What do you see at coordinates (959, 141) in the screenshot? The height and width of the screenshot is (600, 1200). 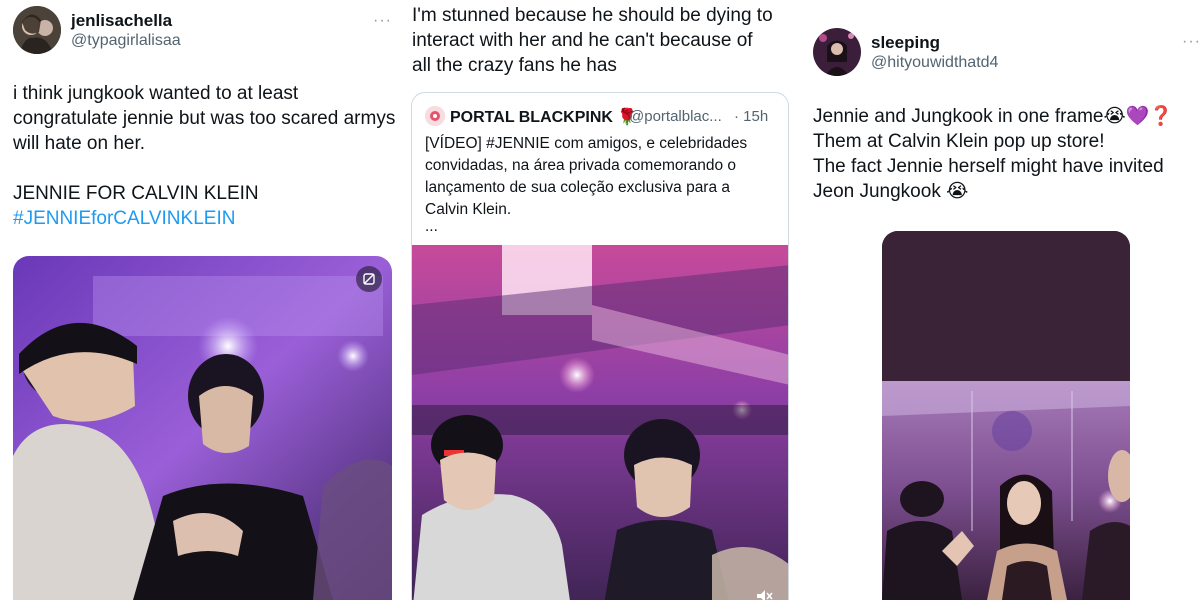 I see `tweet-text-line: Them at Calvin Klein pop up store!` at bounding box center [959, 141].